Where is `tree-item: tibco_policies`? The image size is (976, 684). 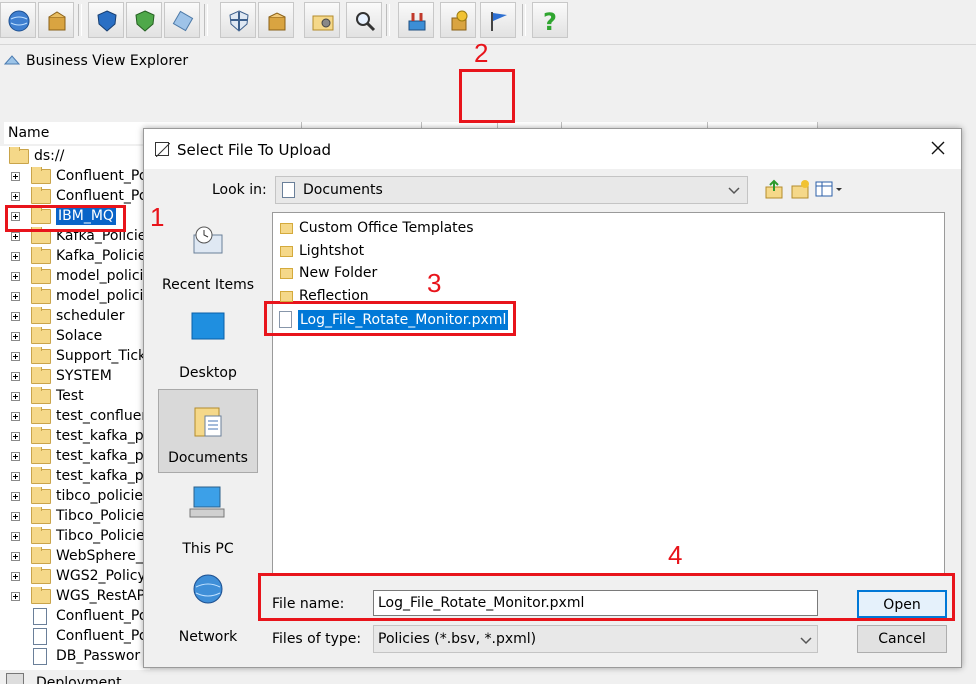 tree-item: tibco_policies is located at coordinates (75, 497).